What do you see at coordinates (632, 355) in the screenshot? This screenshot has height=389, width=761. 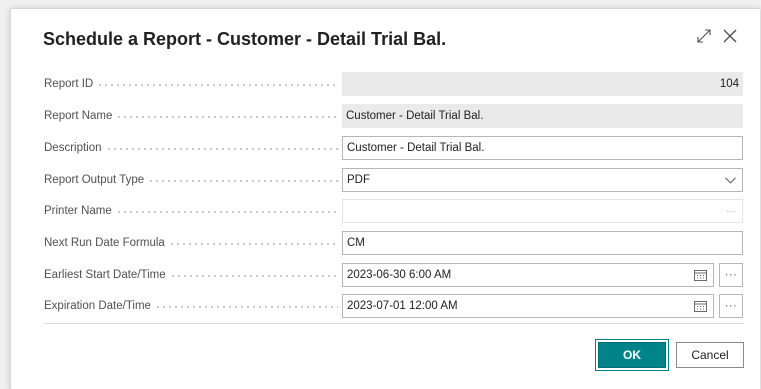 I see `ok-button: OK` at bounding box center [632, 355].